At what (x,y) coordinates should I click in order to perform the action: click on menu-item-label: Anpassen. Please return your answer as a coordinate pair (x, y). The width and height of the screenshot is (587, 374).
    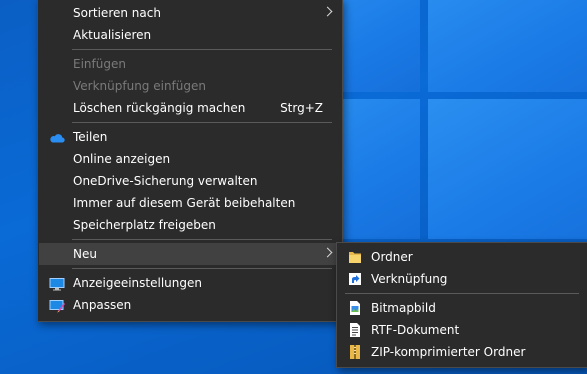
    Looking at the image, I should click on (102, 305).